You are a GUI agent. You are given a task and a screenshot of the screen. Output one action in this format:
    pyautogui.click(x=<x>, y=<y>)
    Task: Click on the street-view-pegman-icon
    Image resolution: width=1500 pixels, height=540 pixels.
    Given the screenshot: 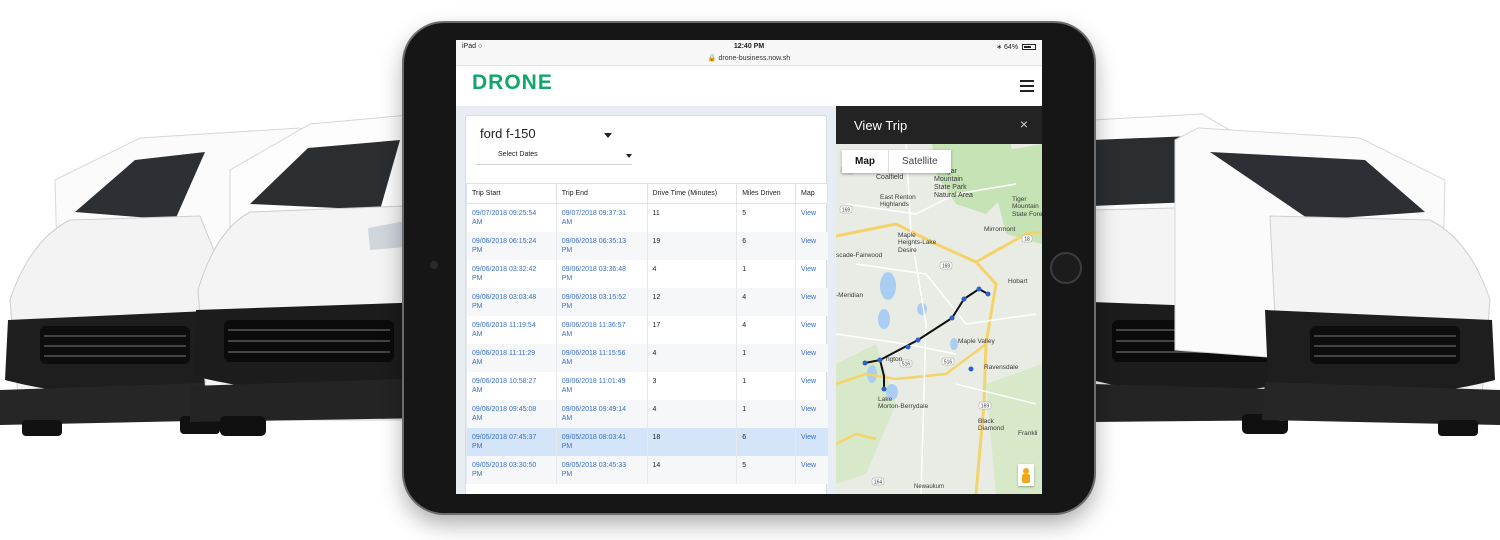 What is the action you would take?
    pyautogui.click(x=1026, y=475)
    